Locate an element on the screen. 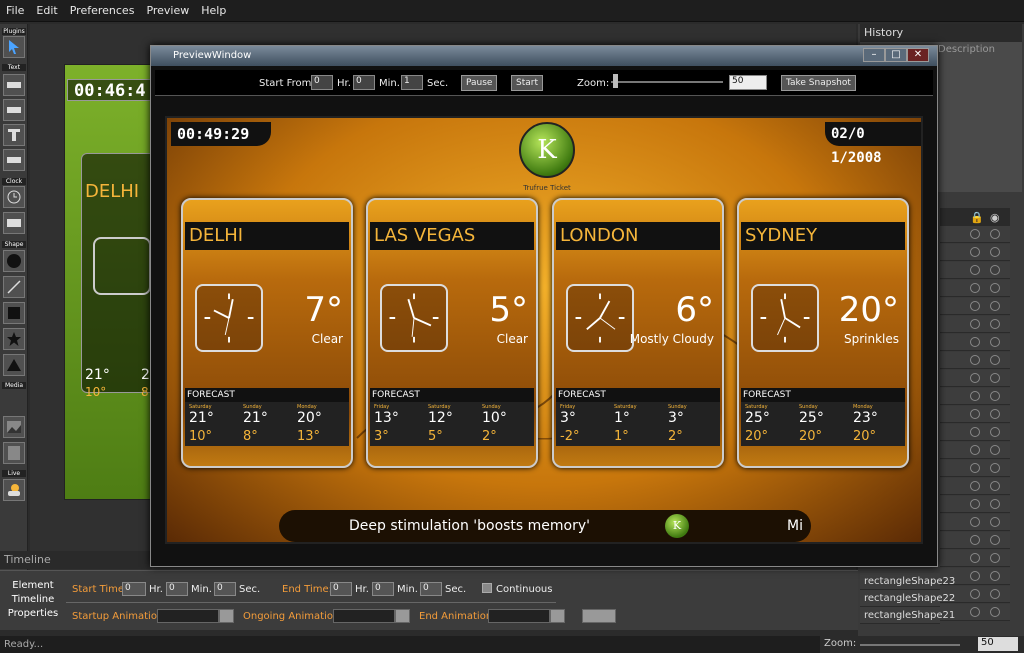 The height and width of the screenshot is (653, 1024). pointer-tool is located at coordinates (14, 47).